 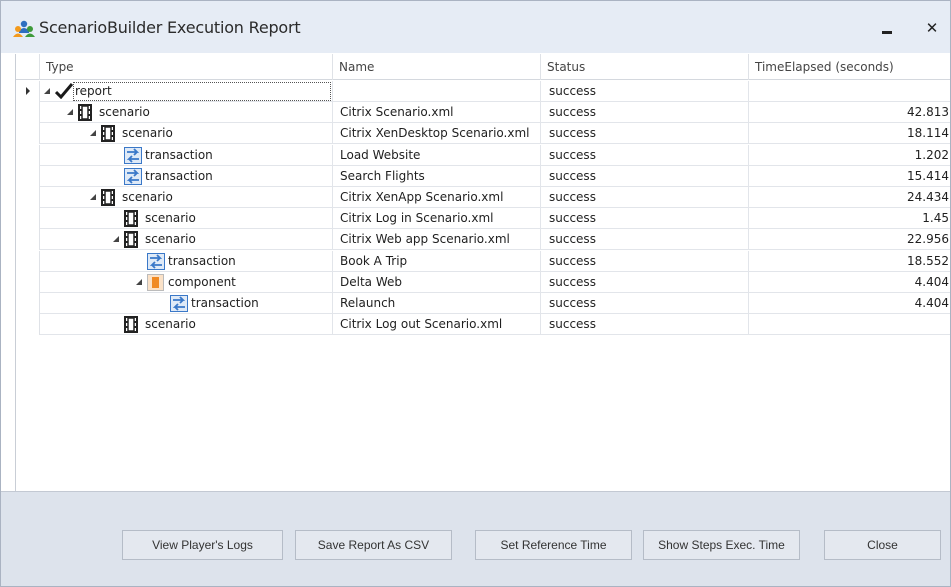 I want to click on name-cell: Book A Trip, so click(x=437, y=261).